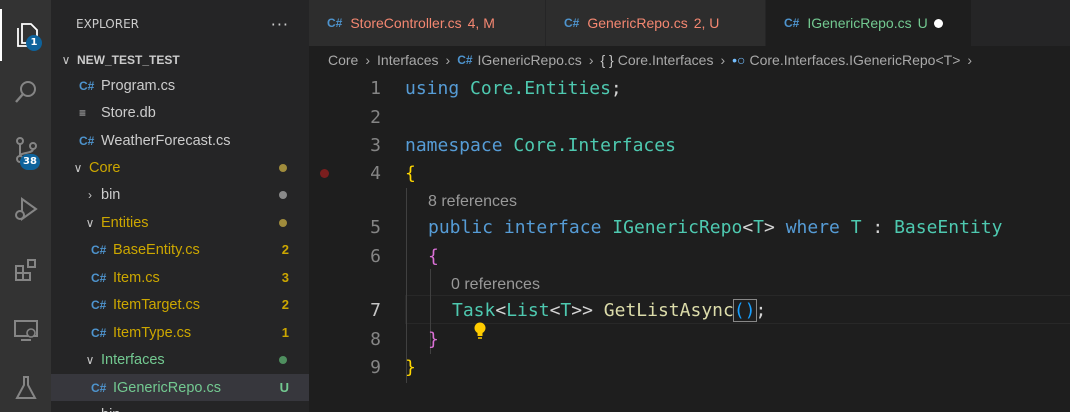 The height and width of the screenshot is (412, 1070). What do you see at coordinates (180, 277) in the screenshot?
I see `file-item: C# Item.cs 3` at bounding box center [180, 277].